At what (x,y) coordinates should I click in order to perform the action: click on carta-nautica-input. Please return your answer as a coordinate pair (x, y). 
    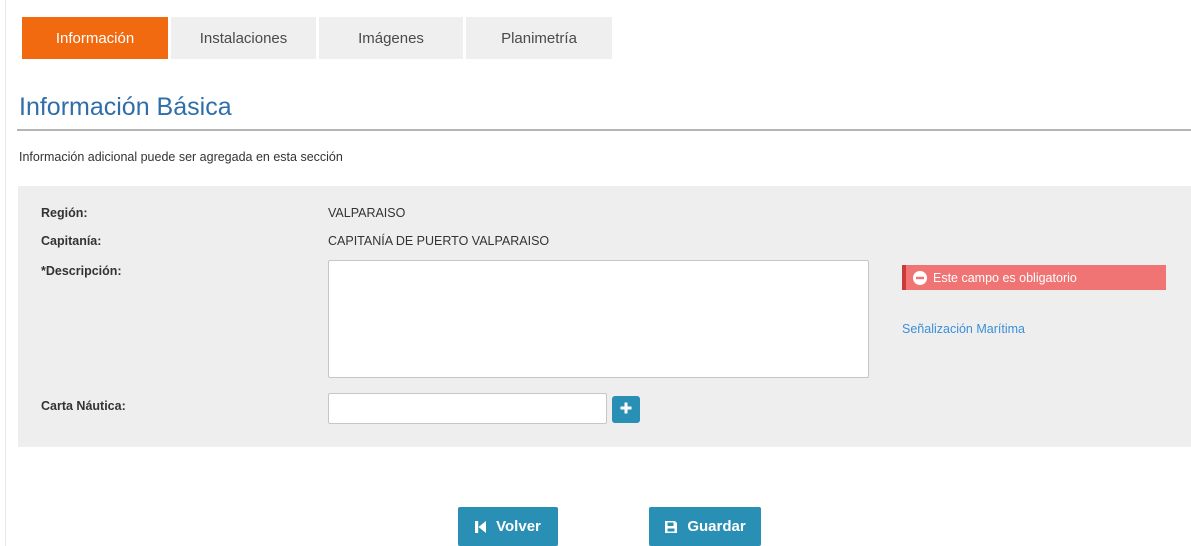
    Looking at the image, I should click on (467, 408).